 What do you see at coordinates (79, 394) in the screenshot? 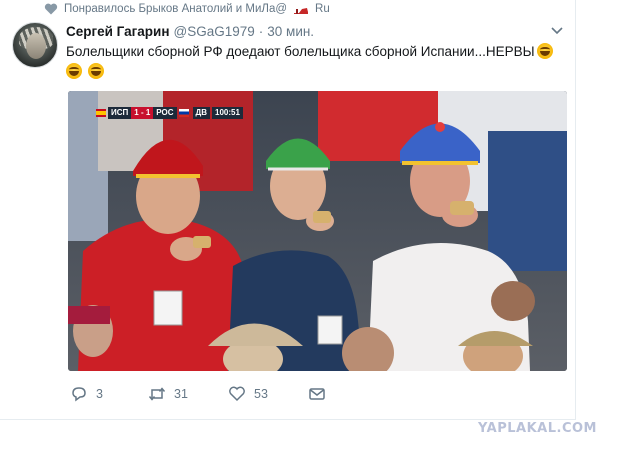
I see `reply-icon` at bounding box center [79, 394].